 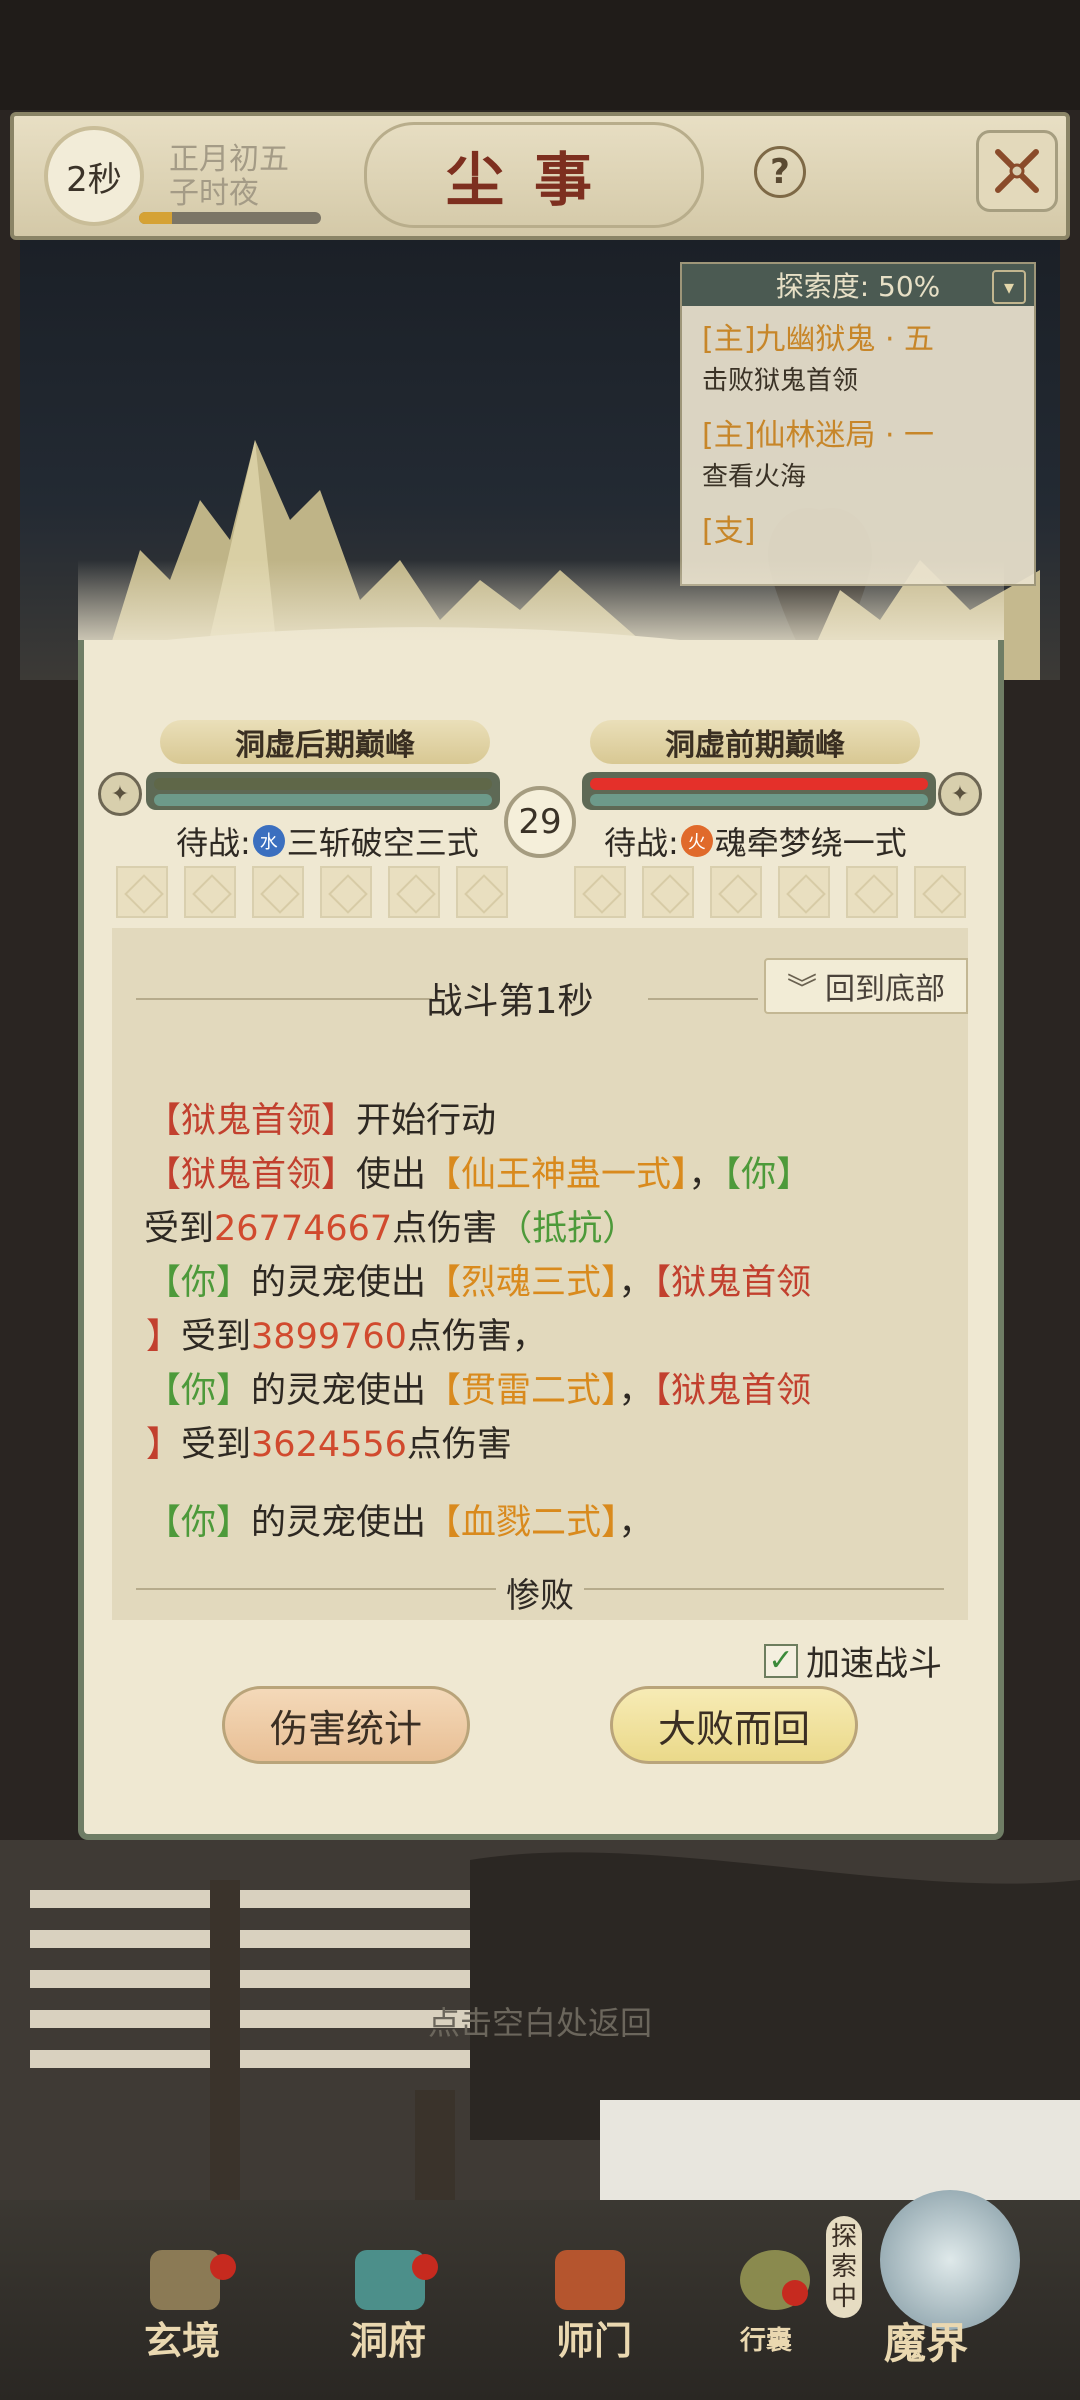 What do you see at coordinates (323, 800) in the screenshot?
I see `player-energy-bar` at bounding box center [323, 800].